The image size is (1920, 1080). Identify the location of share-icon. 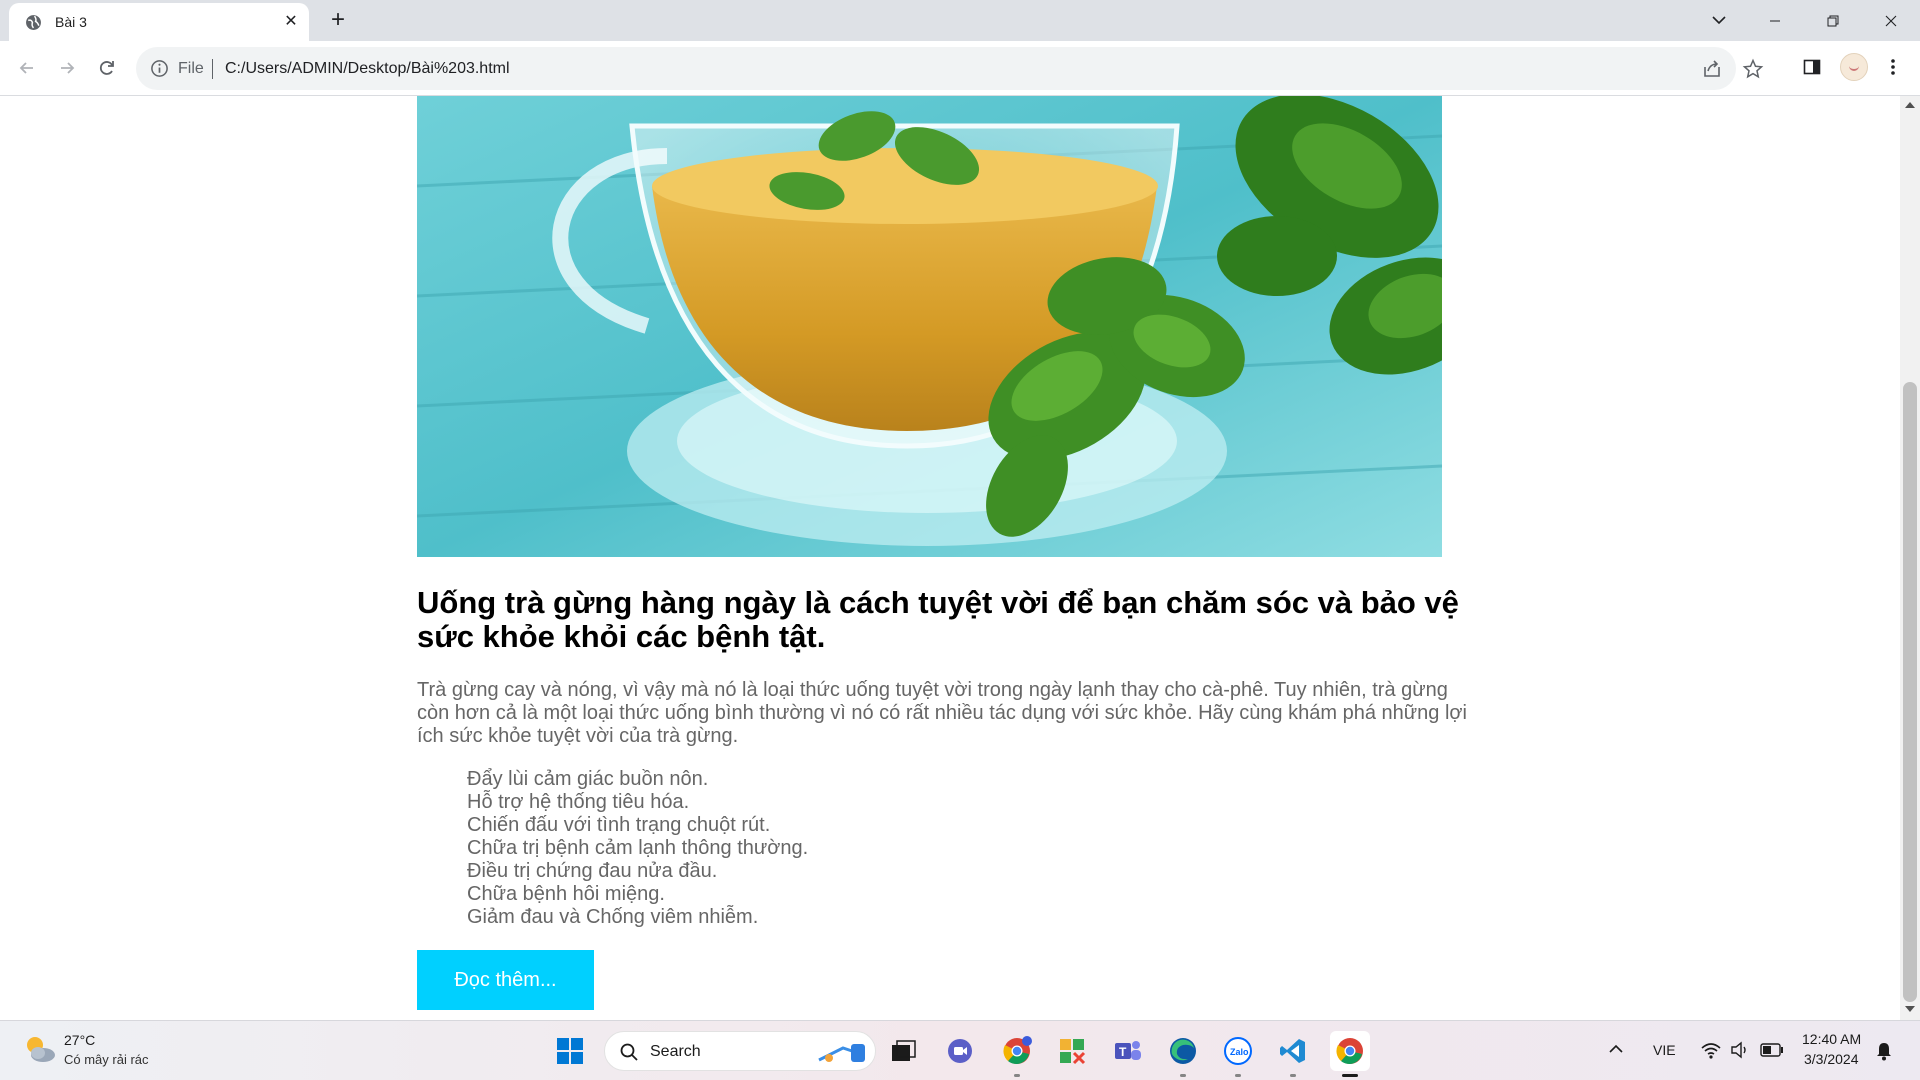
(1712, 69).